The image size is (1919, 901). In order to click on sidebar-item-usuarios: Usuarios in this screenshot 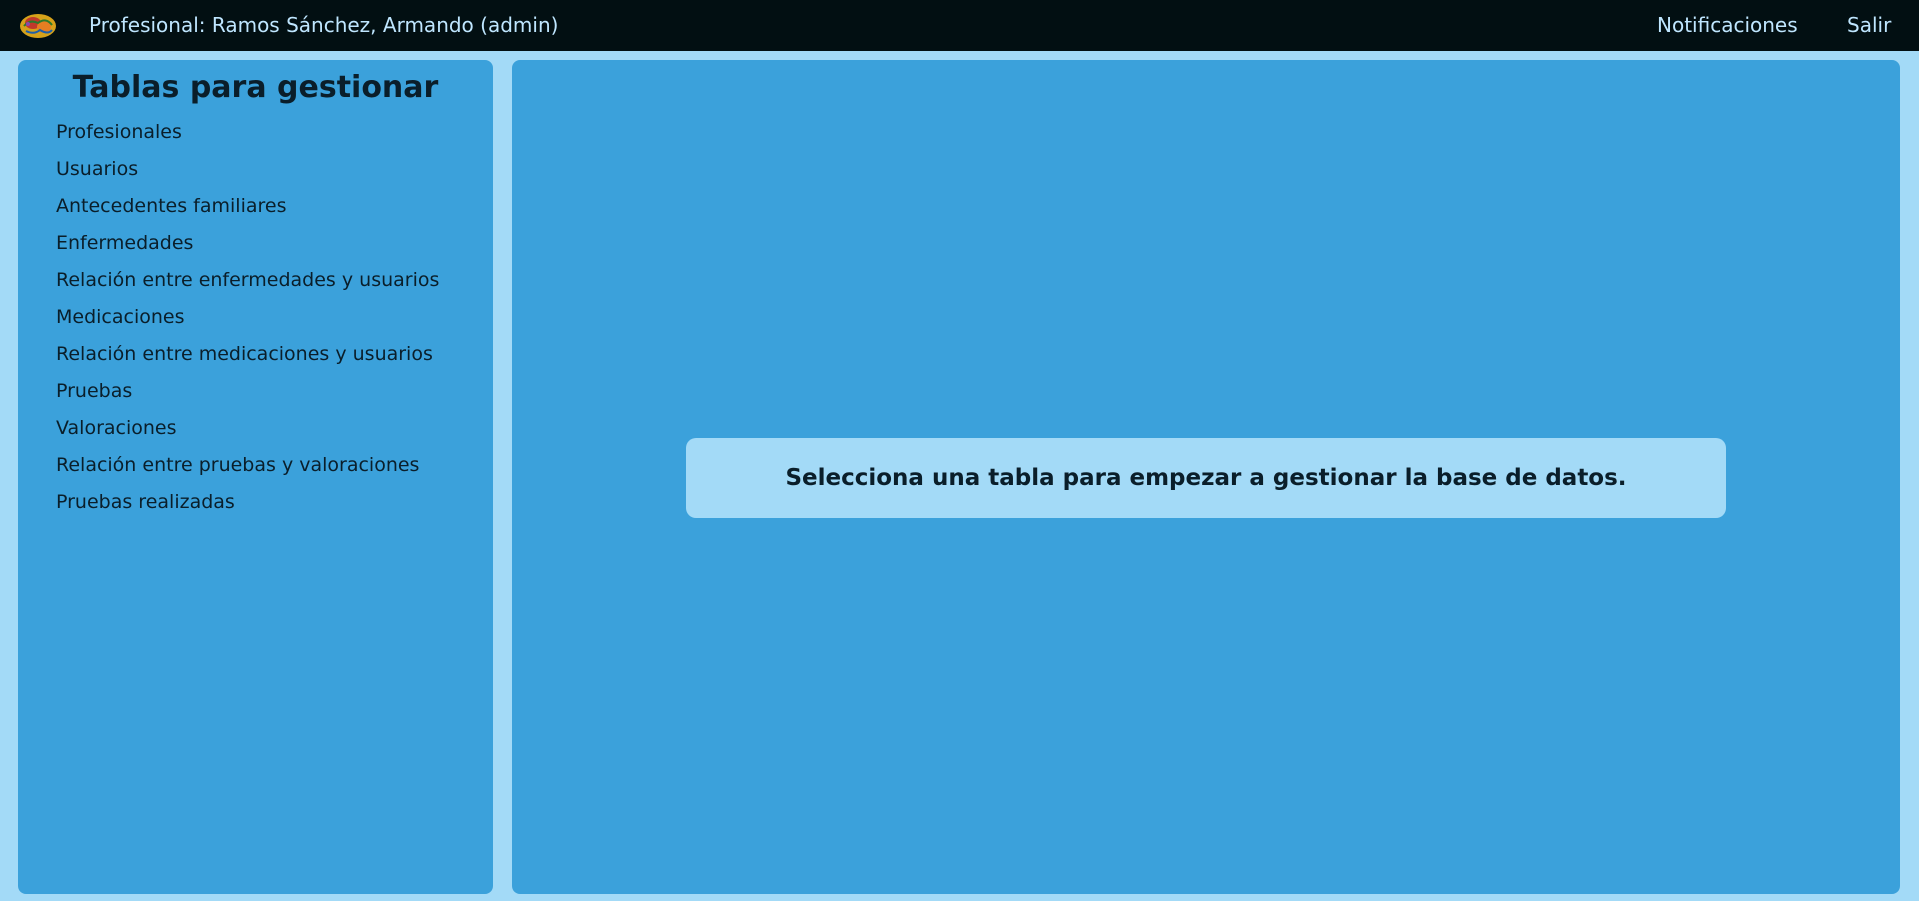, I will do `click(247, 172)`.